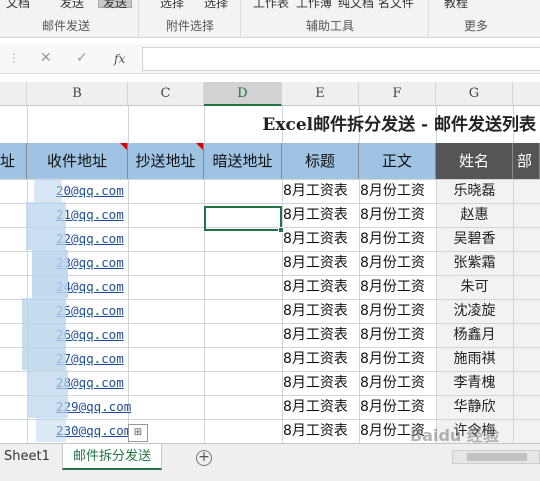 The width and height of the screenshot is (540, 481). I want to click on header-cc-label: 抄送地址, so click(165, 161).